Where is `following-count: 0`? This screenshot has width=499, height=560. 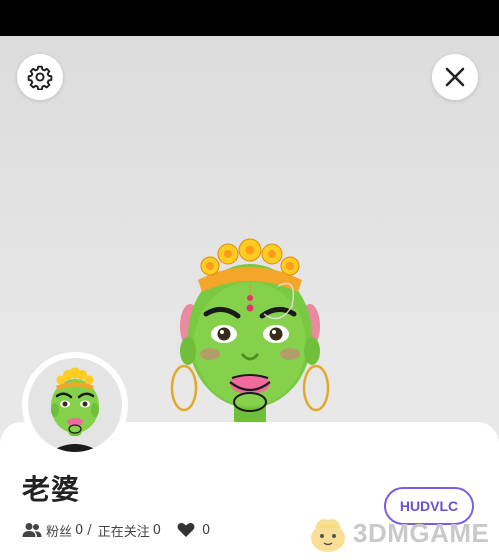 following-count: 0 is located at coordinates (157, 530).